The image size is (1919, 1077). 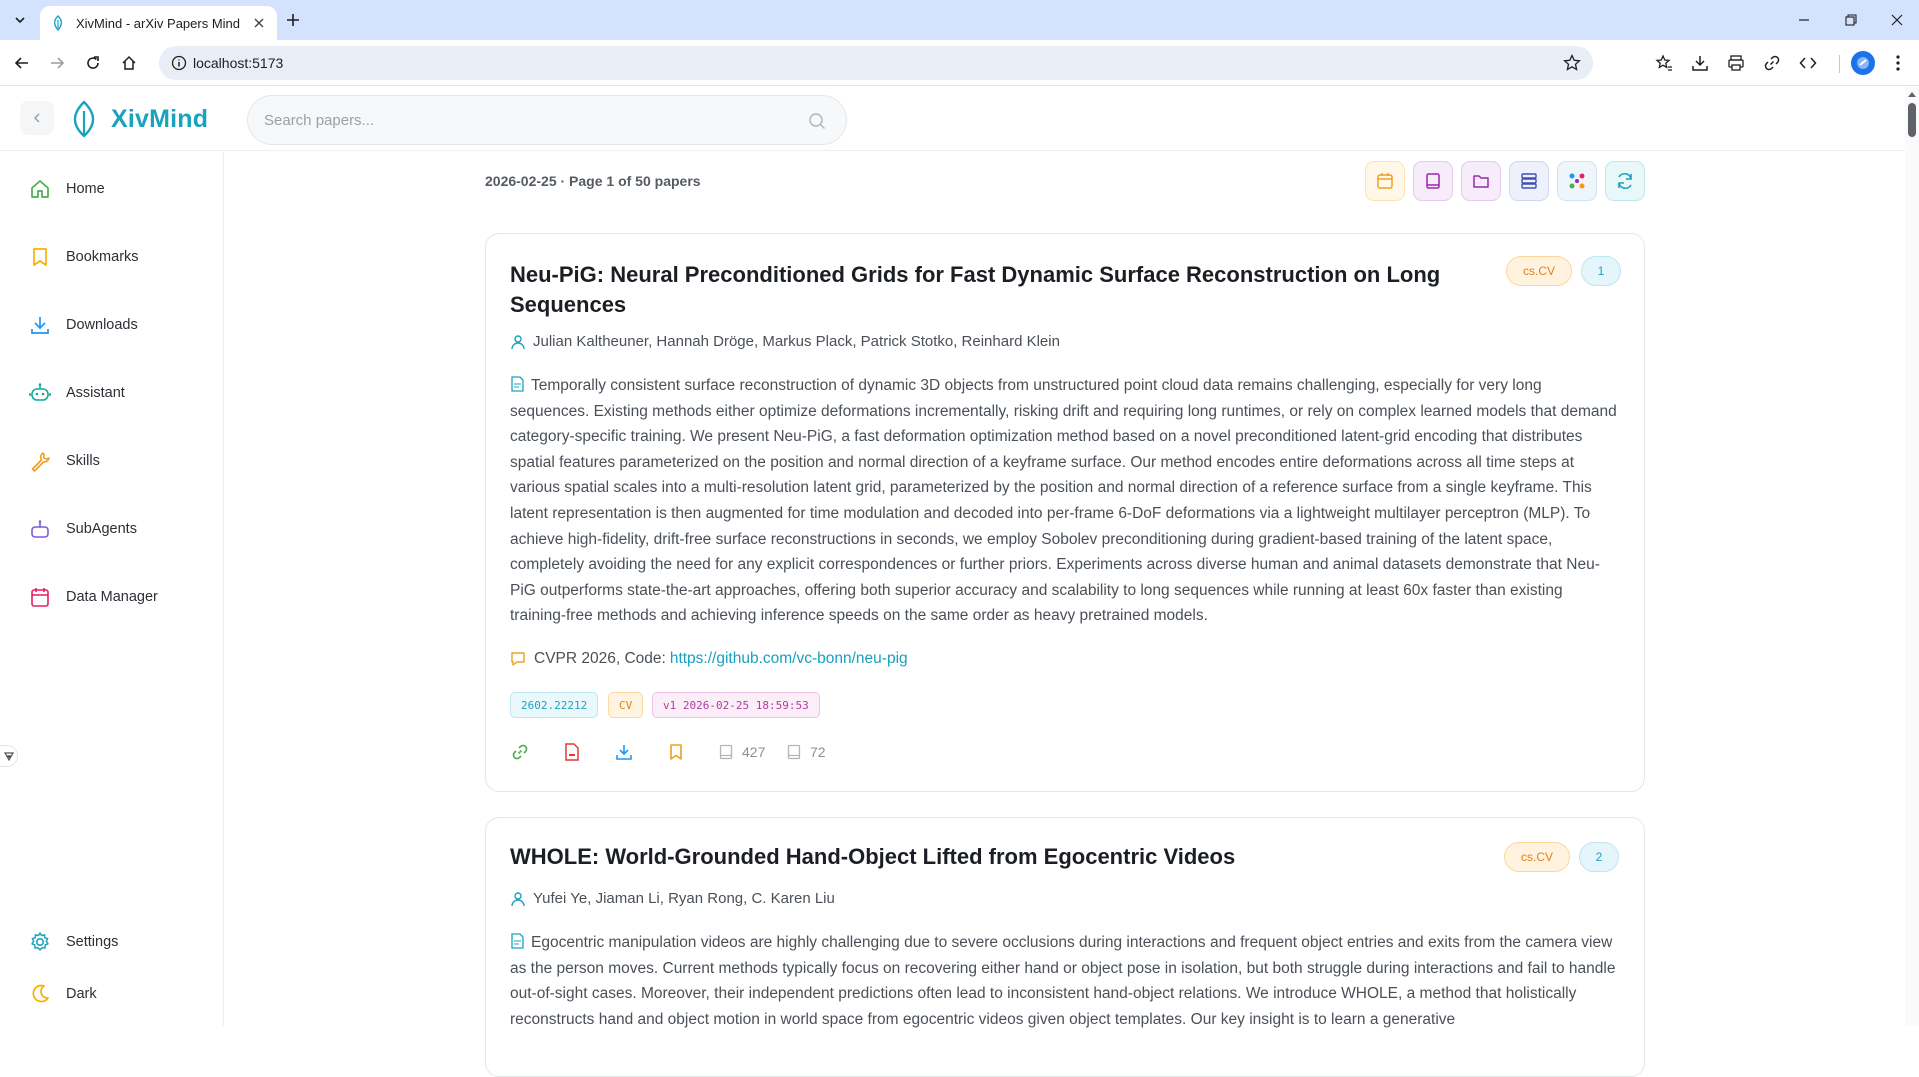 I want to click on browser-menu-button, so click(x=1898, y=63).